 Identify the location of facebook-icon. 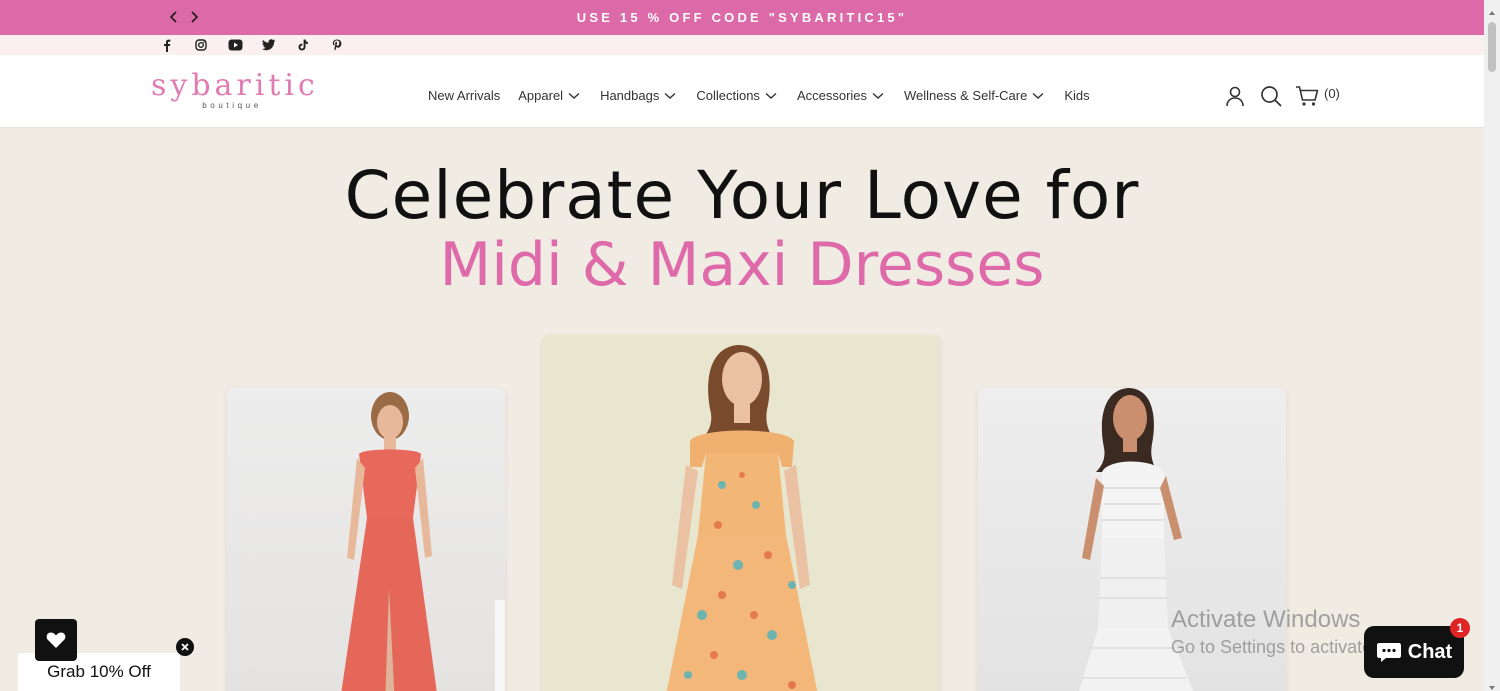
(167, 45).